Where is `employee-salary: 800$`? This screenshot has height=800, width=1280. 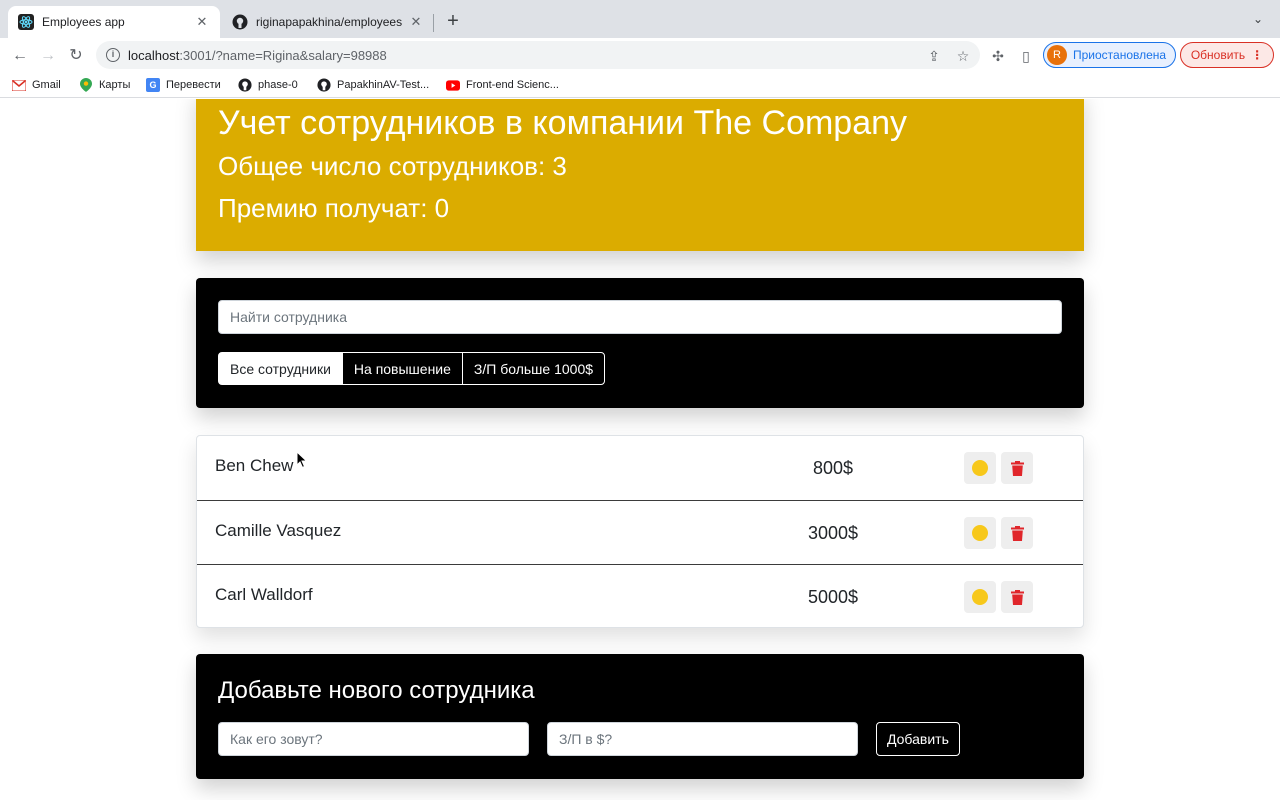 employee-salary: 800$ is located at coordinates (833, 468).